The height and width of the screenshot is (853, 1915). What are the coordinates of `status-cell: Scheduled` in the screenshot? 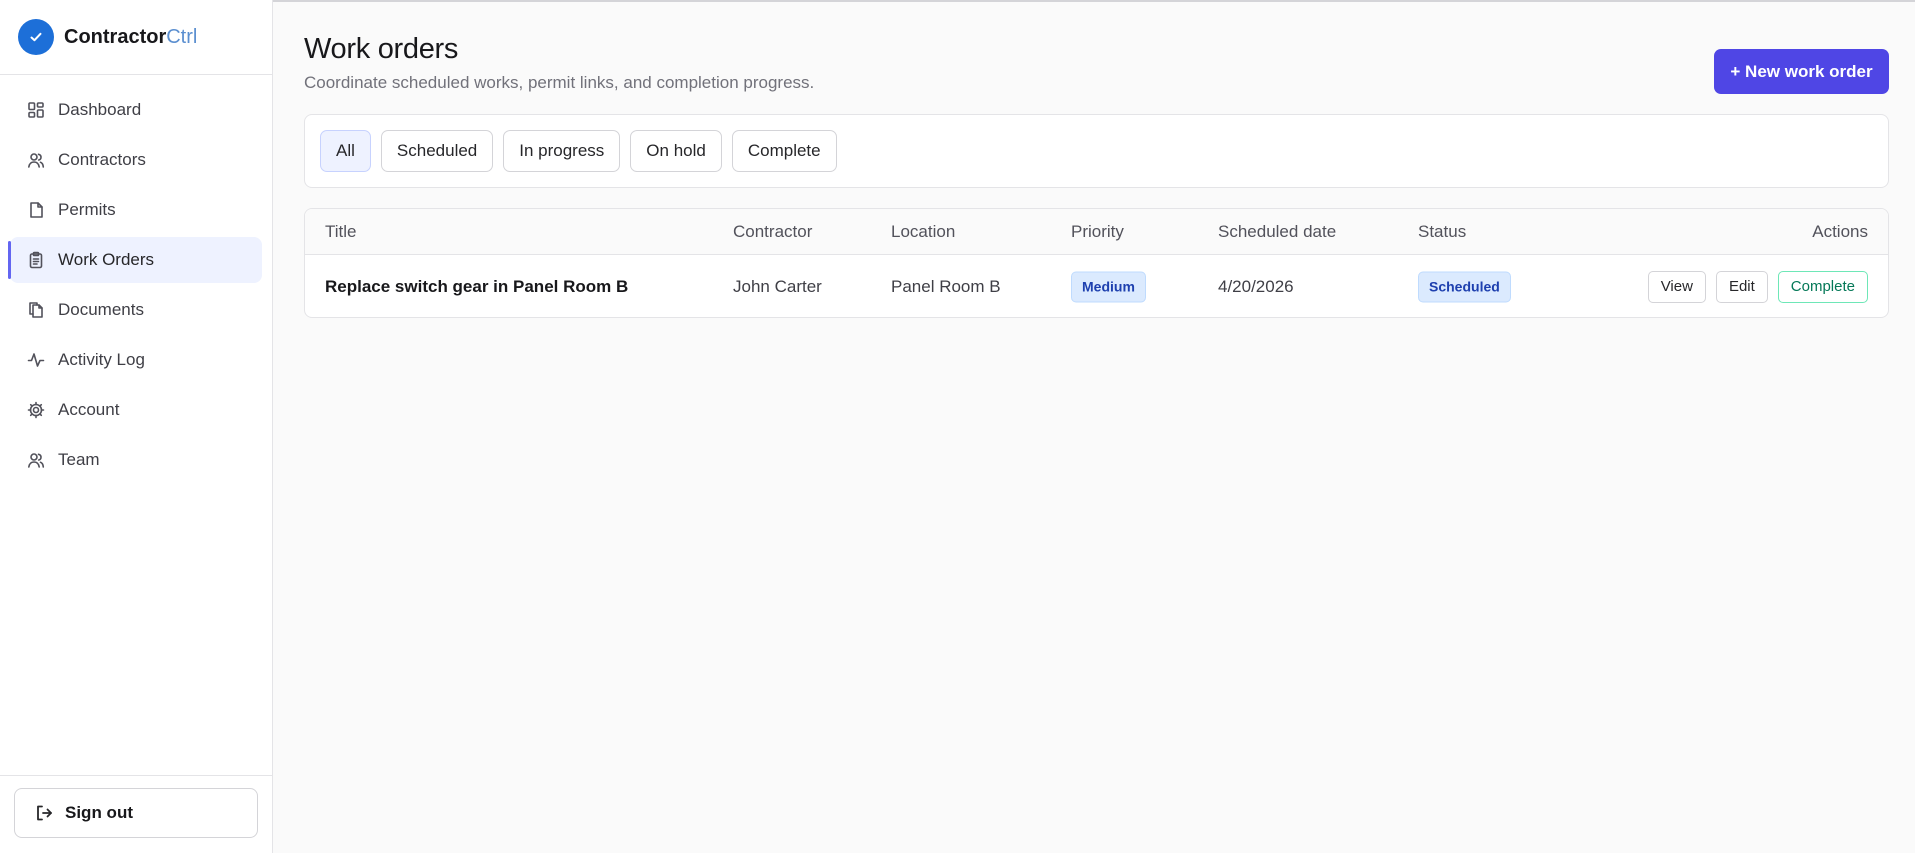 It's located at (1464, 286).